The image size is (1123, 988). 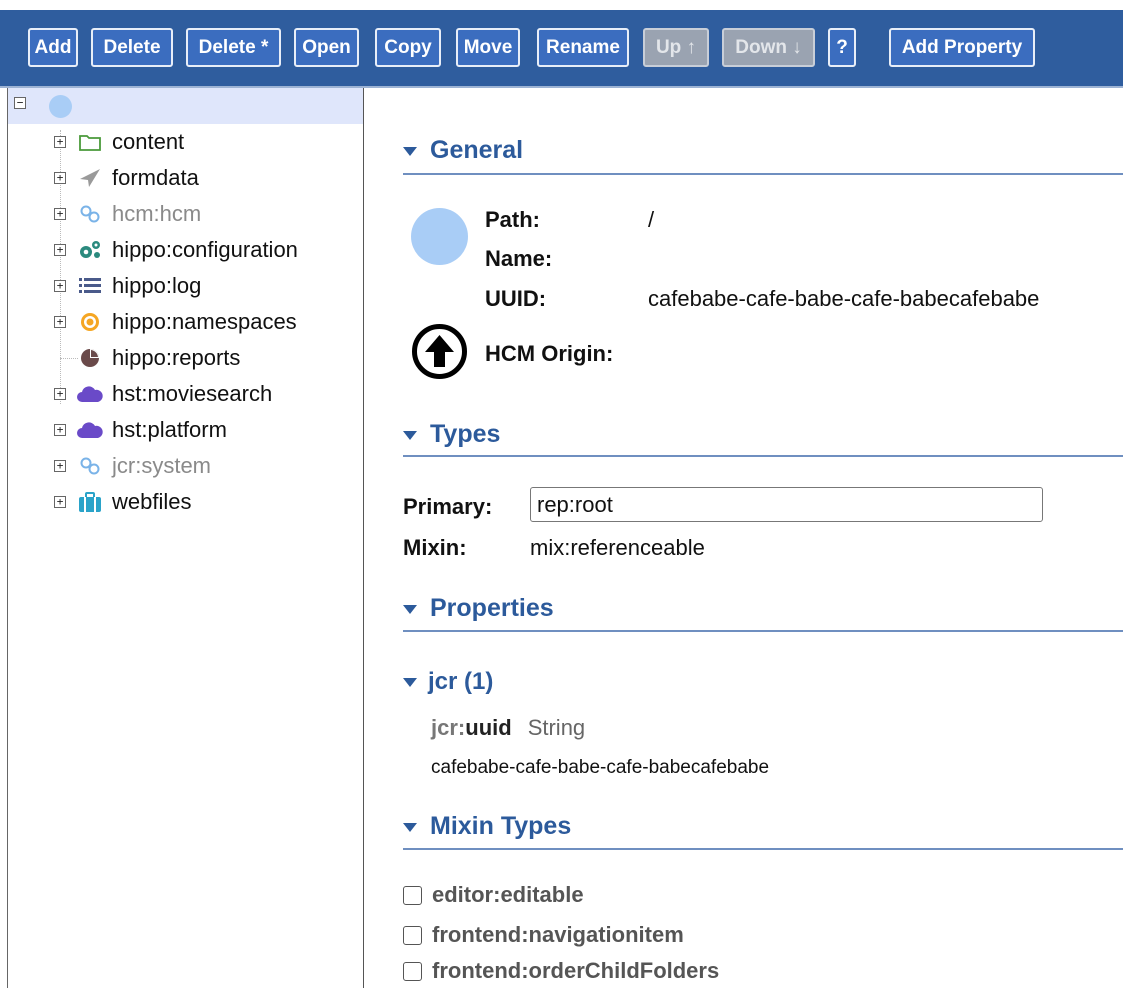 What do you see at coordinates (90, 322) in the screenshot?
I see `target-icon` at bounding box center [90, 322].